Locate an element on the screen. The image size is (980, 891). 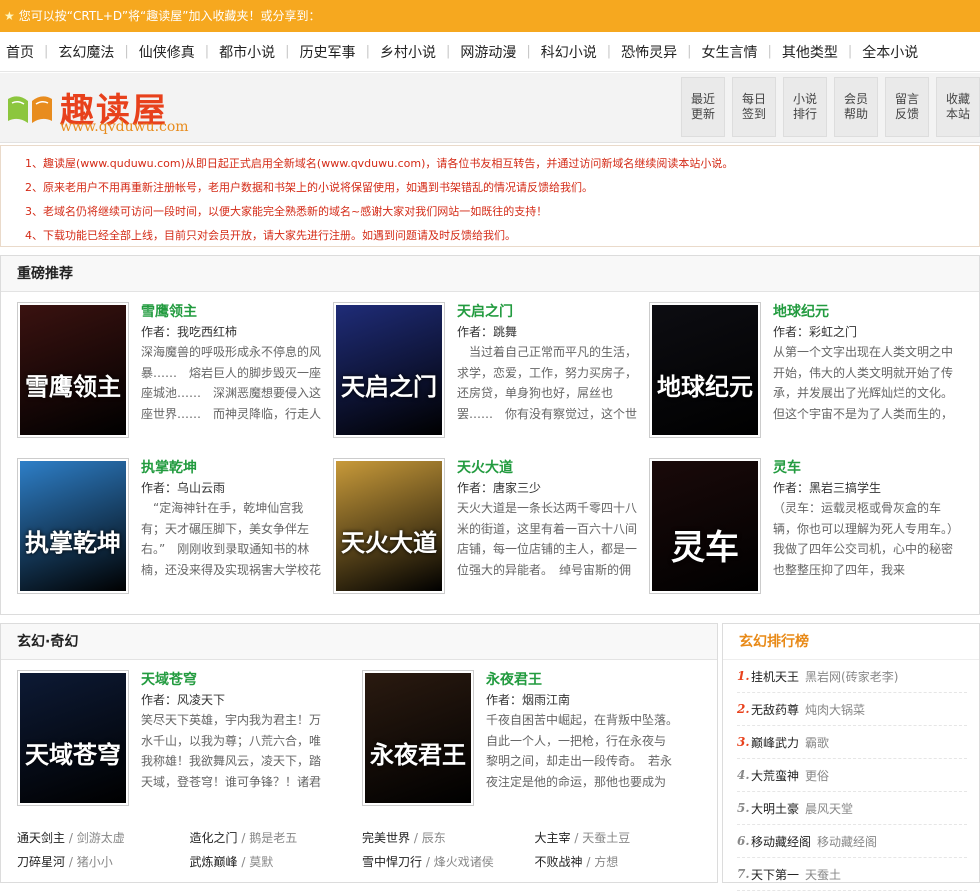
book-title: 执掌乾坤 is located at coordinates (234, 468).